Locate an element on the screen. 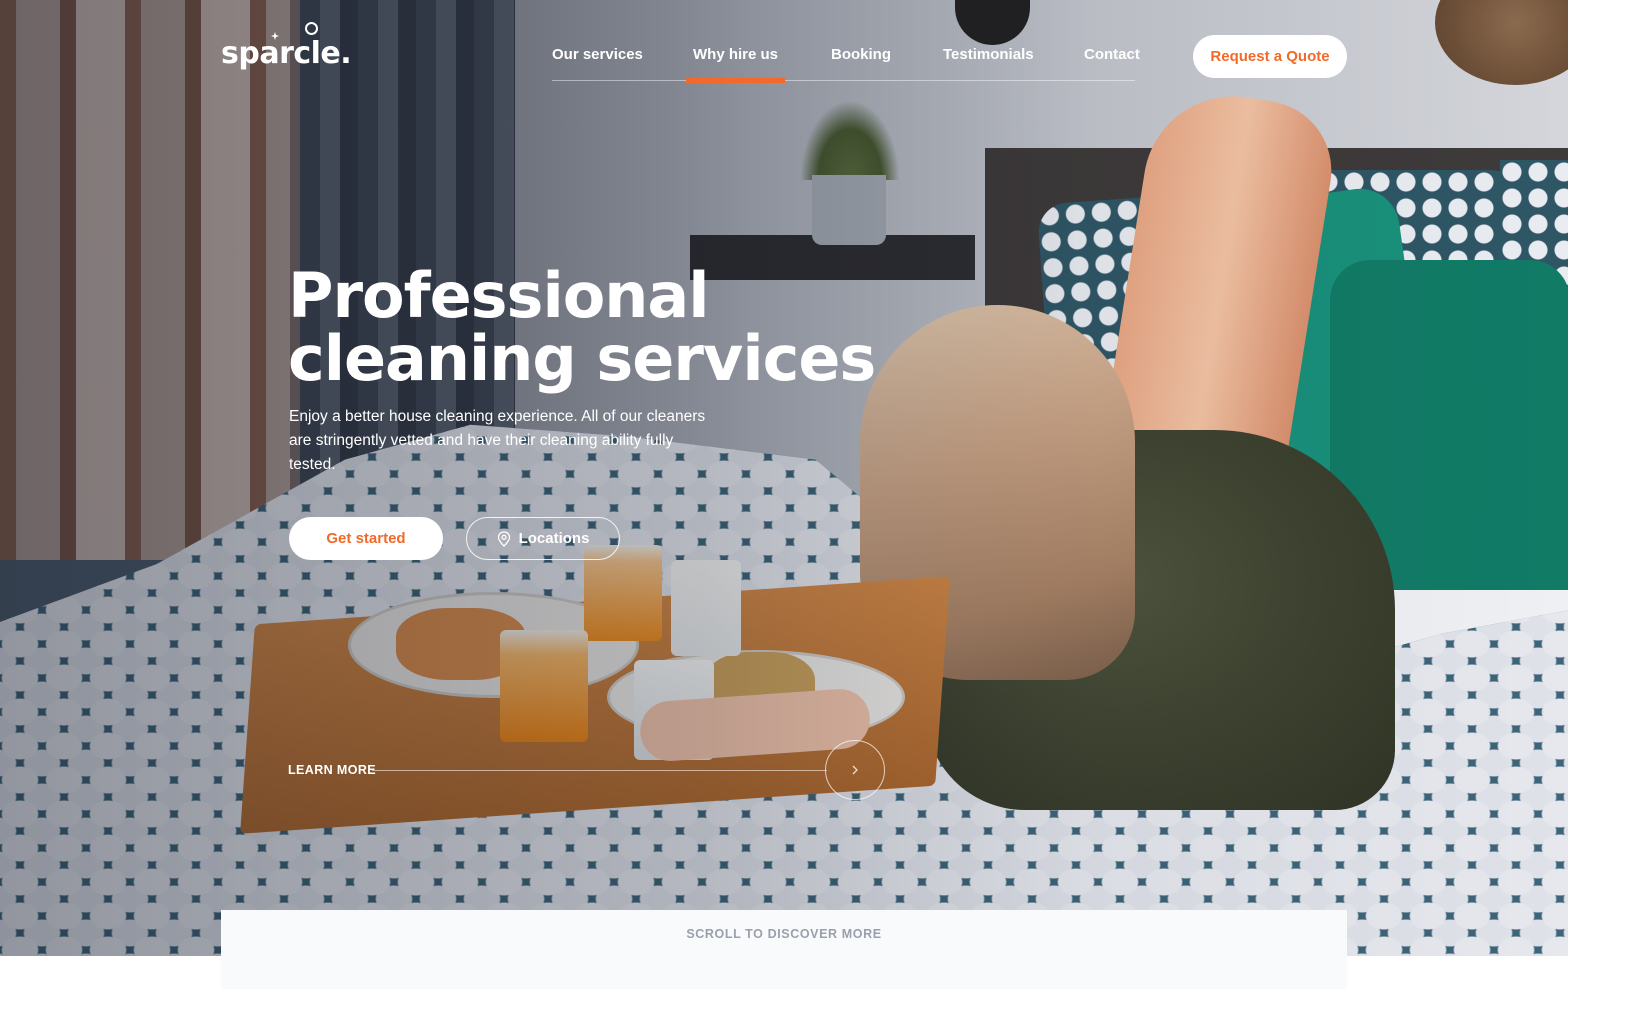  logo-ring-icon is located at coordinates (311, 28).